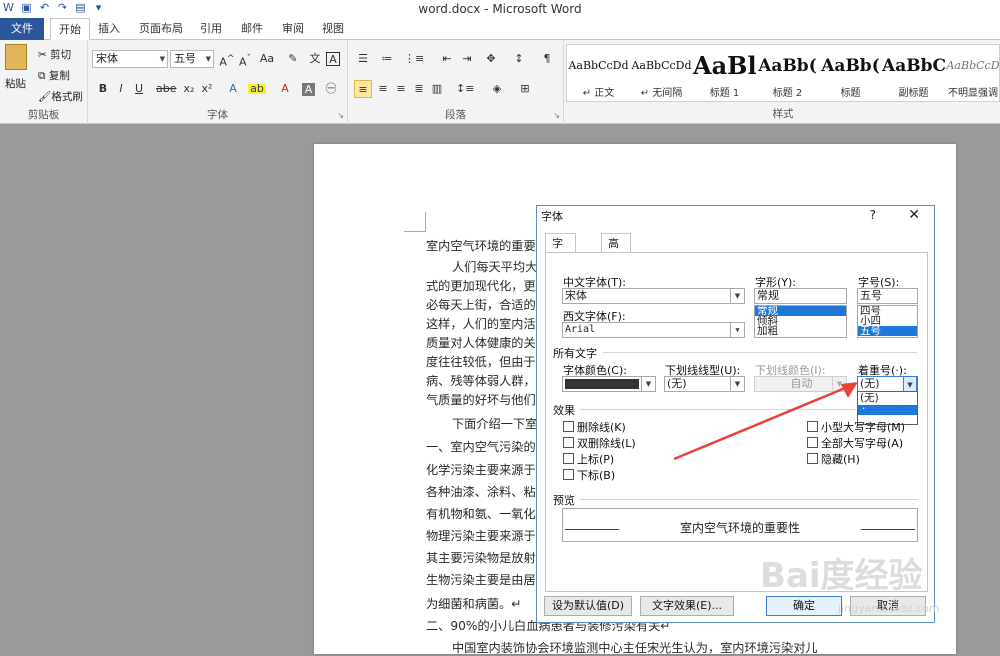  I want to click on align-center-icon: ≡, so click(383, 89).